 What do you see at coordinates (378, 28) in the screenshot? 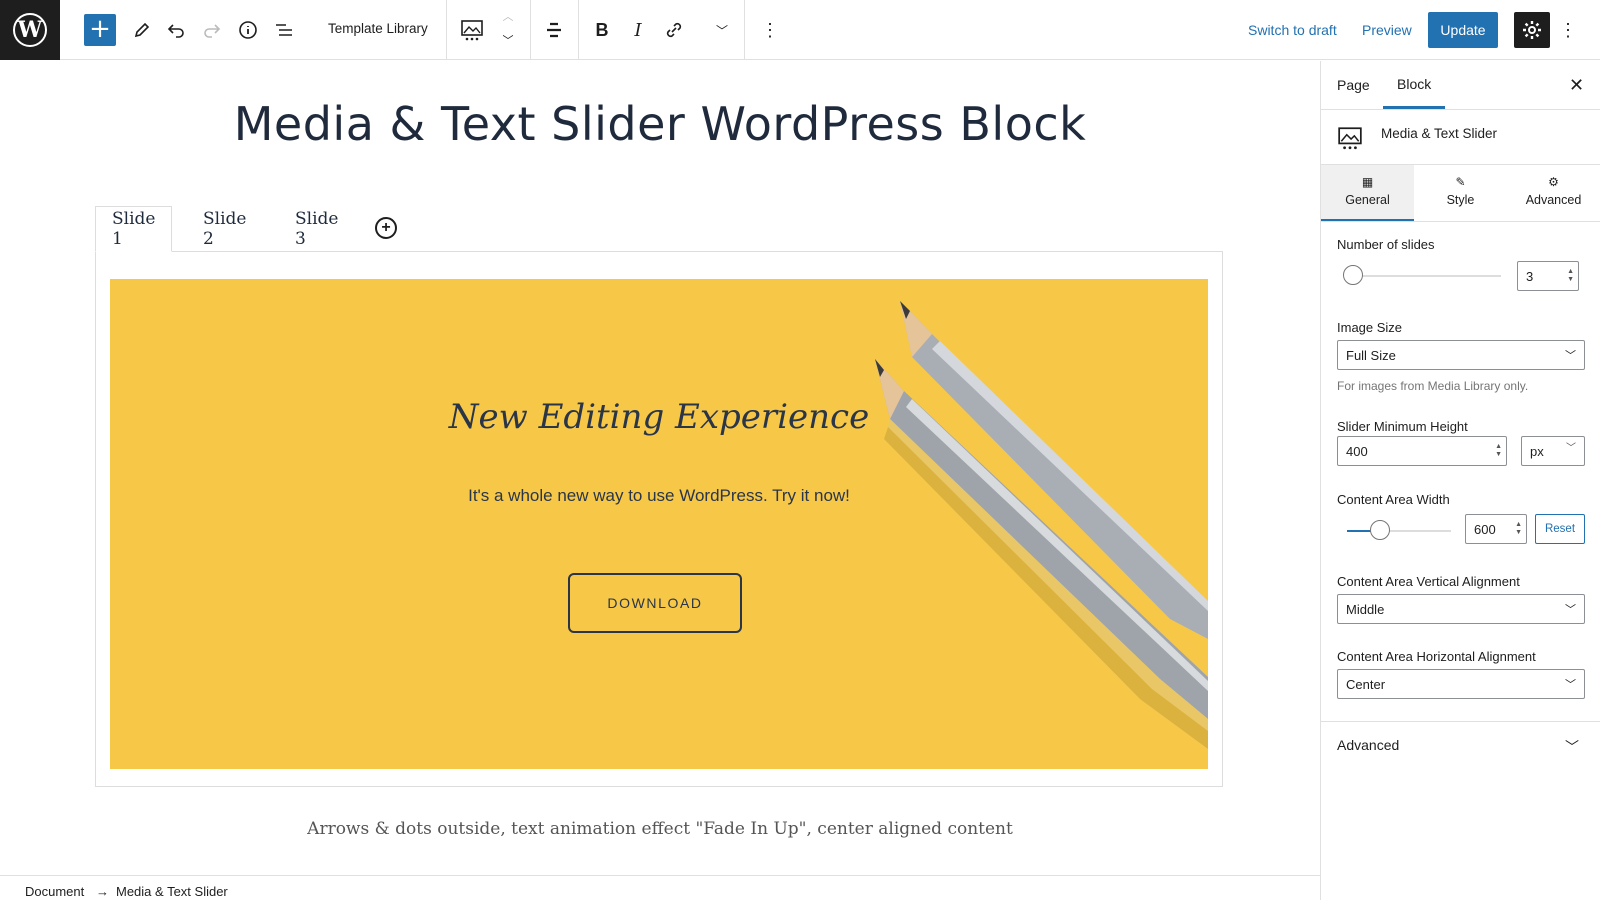
I see `template-library-button: Template Library` at bounding box center [378, 28].